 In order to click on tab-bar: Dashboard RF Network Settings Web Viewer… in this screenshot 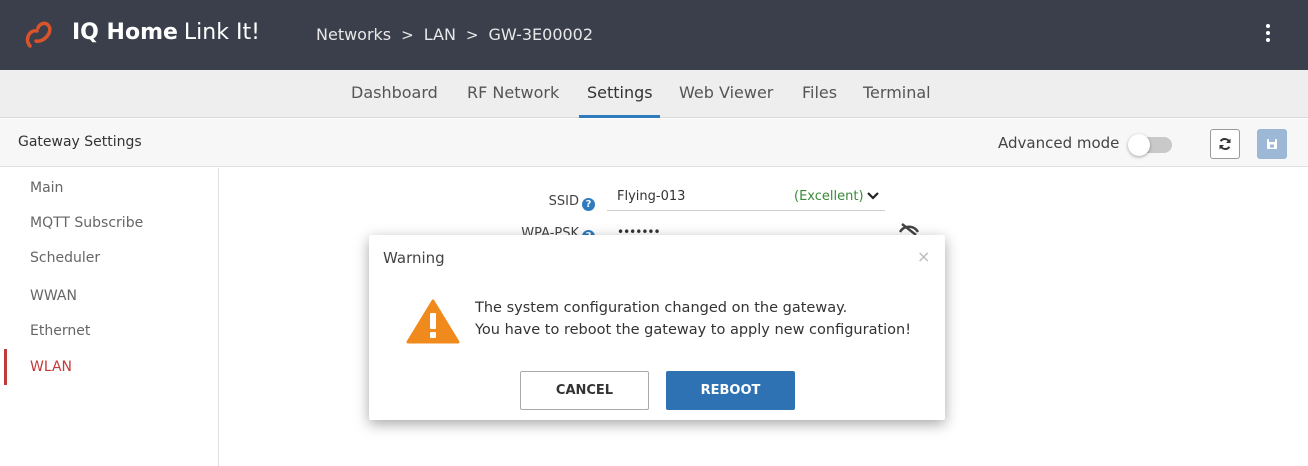, I will do `click(654, 94)`.